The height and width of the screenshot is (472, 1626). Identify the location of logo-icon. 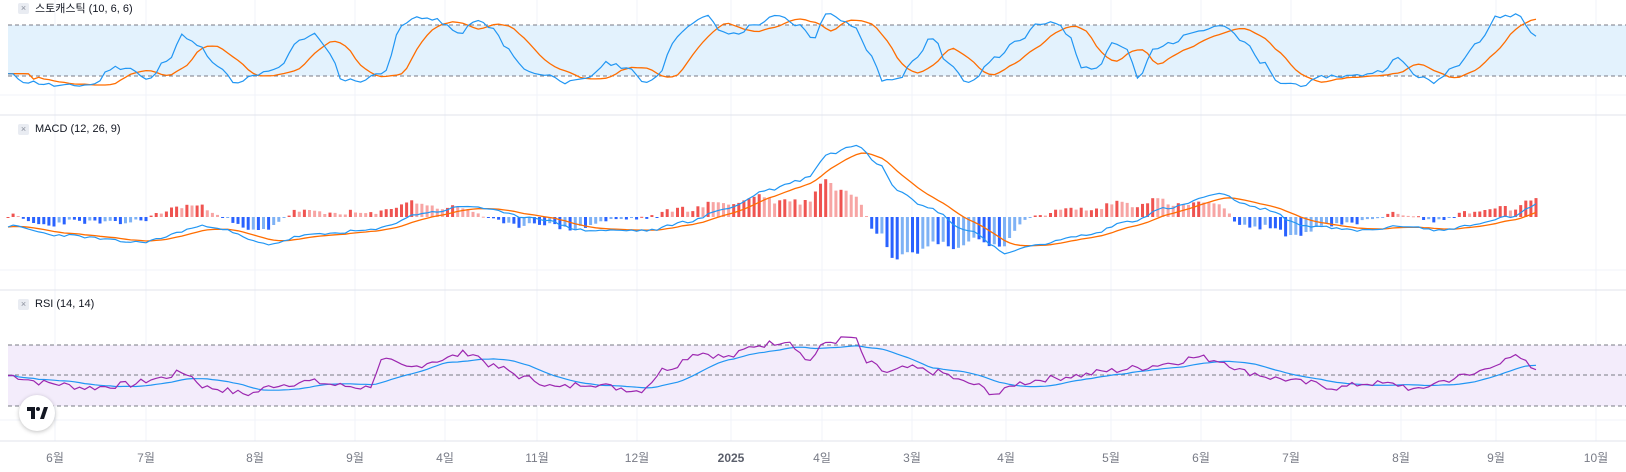
(37, 413).